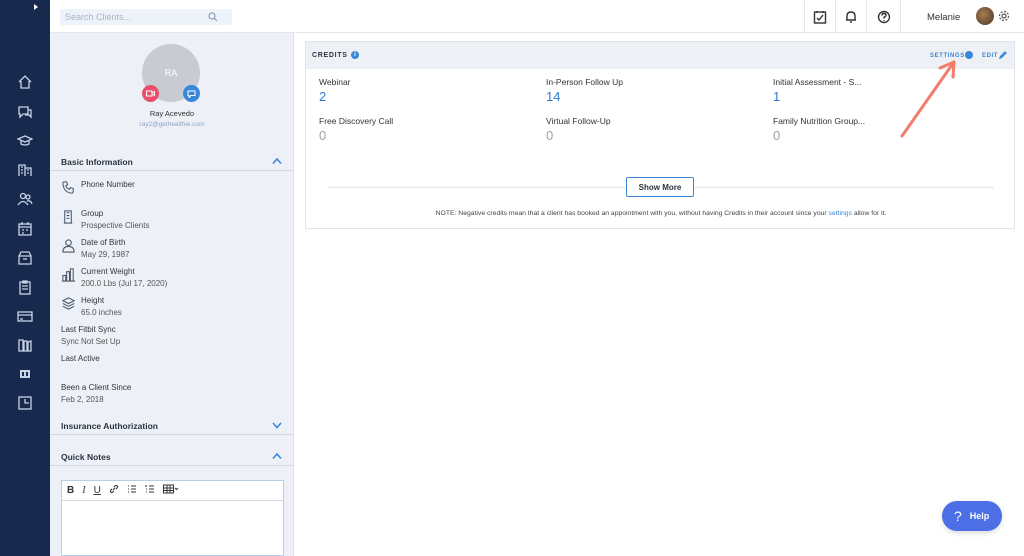 This screenshot has width=1024, height=556. Describe the element at coordinates (277, 426) in the screenshot. I see `chevron-down-icon` at that location.